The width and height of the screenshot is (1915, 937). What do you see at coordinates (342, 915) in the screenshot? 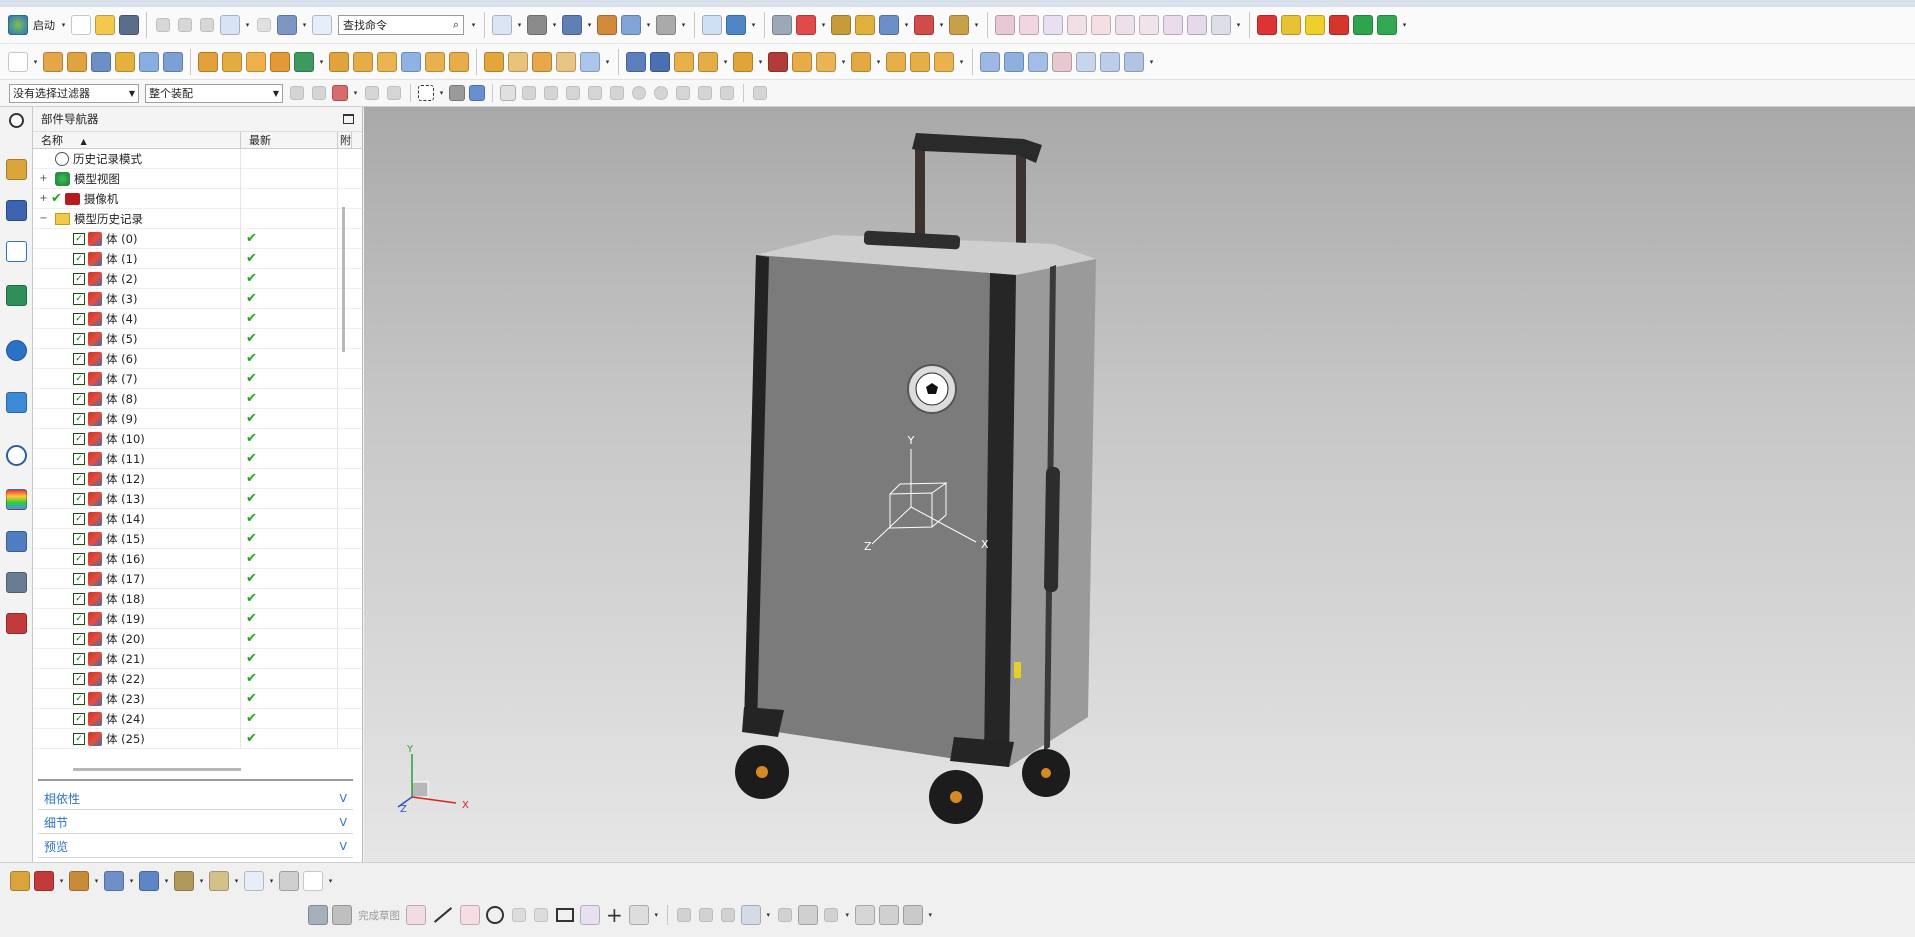
I see `finish-sketch-icon` at bounding box center [342, 915].